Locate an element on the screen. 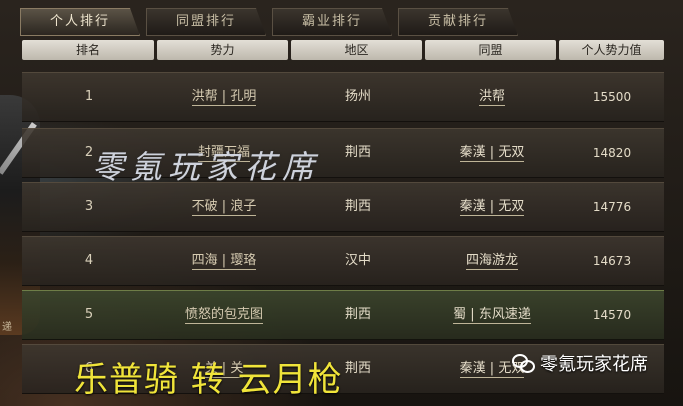  header-alliance: 同盟 is located at coordinates (490, 50).